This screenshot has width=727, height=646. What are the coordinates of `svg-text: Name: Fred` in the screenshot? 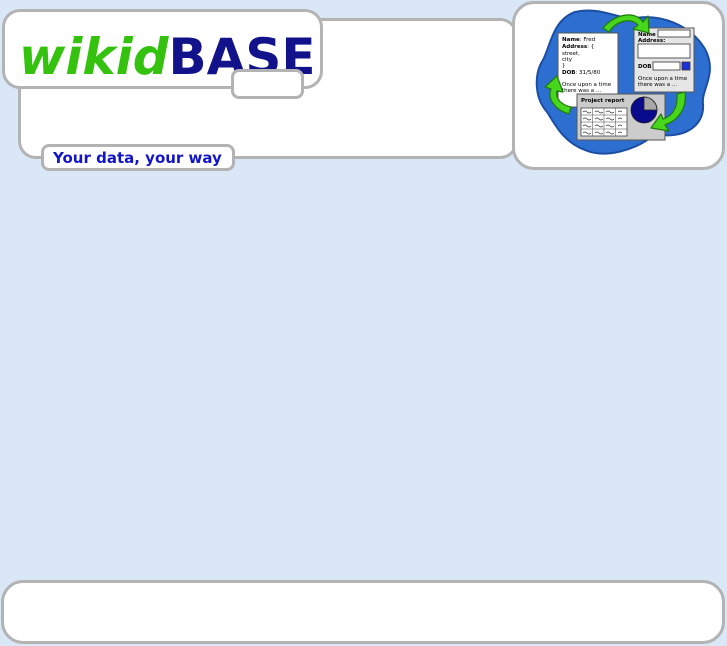 It's located at (578, 40).